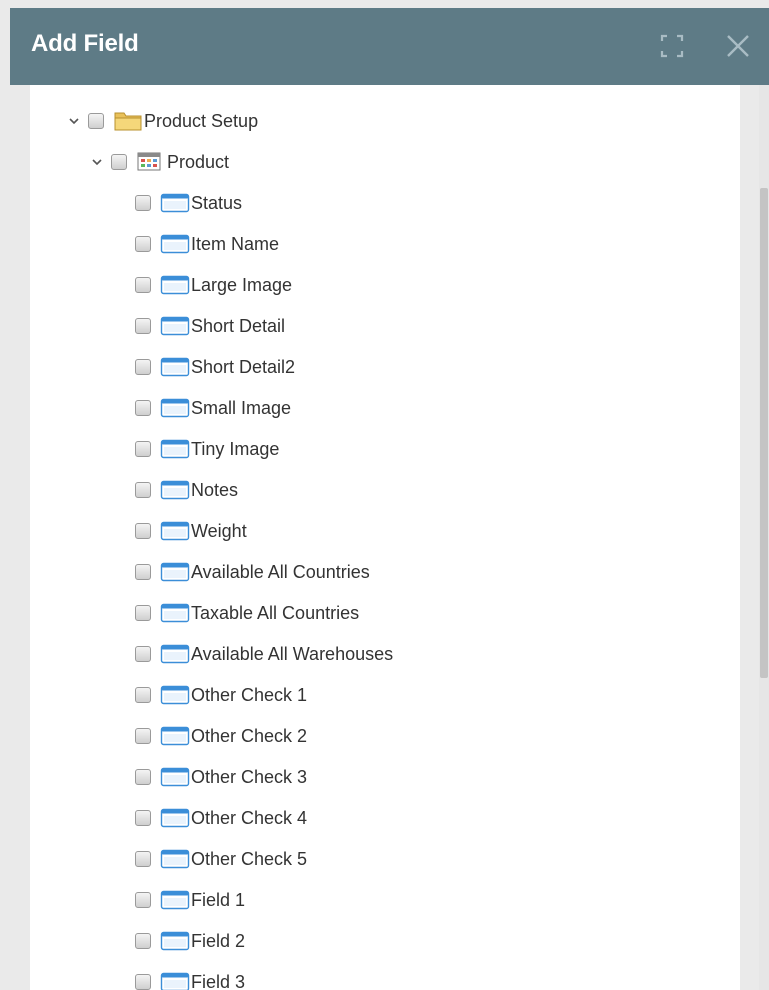  I want to click on folder-icon, so click(128, 121).